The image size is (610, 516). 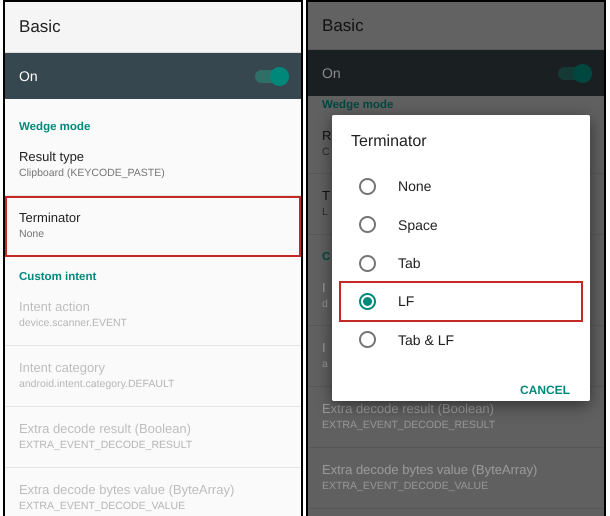 What do you see at coordinates (96, 384) in the screenshot?
I see `preference-summary: android.intent.category.DEFAULT` at bounding box center [96, 384].